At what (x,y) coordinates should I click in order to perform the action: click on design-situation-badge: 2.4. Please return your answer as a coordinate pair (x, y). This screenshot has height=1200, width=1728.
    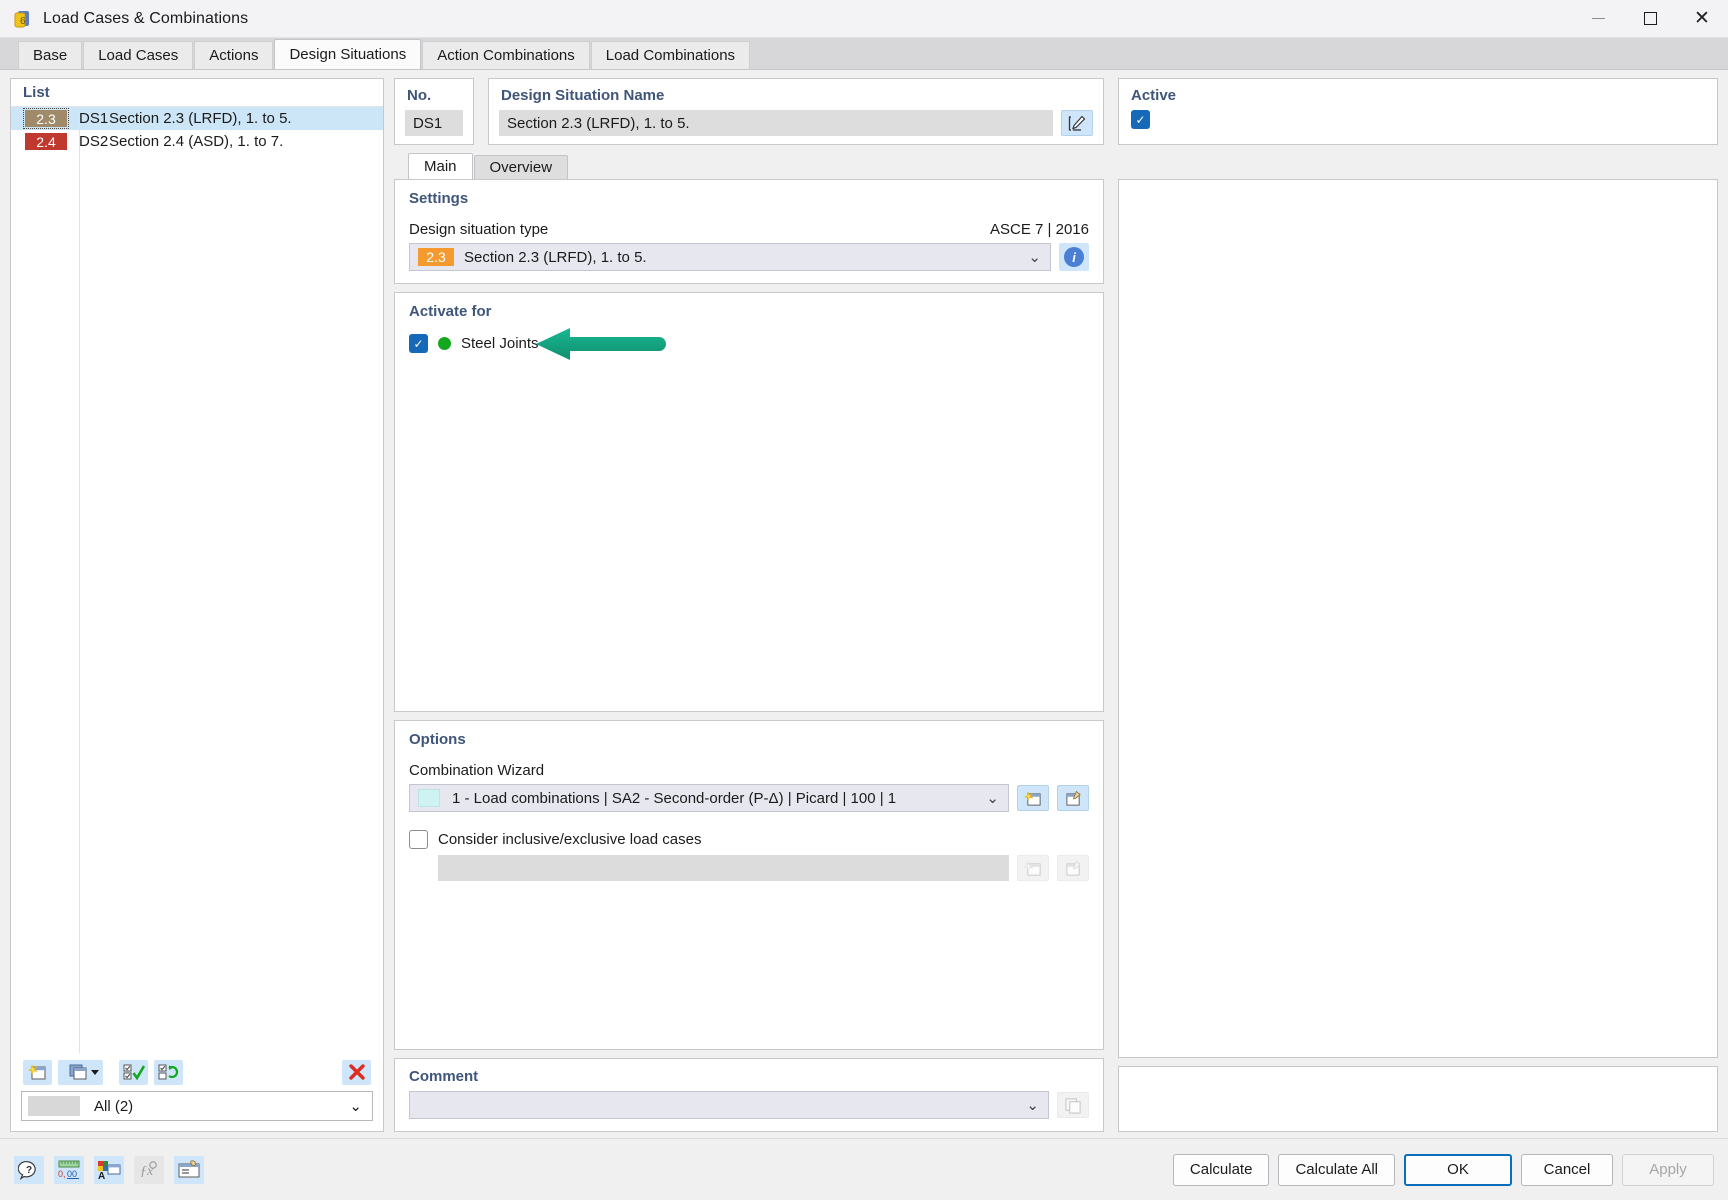
    Looking at the image, I should click on (46, 141).